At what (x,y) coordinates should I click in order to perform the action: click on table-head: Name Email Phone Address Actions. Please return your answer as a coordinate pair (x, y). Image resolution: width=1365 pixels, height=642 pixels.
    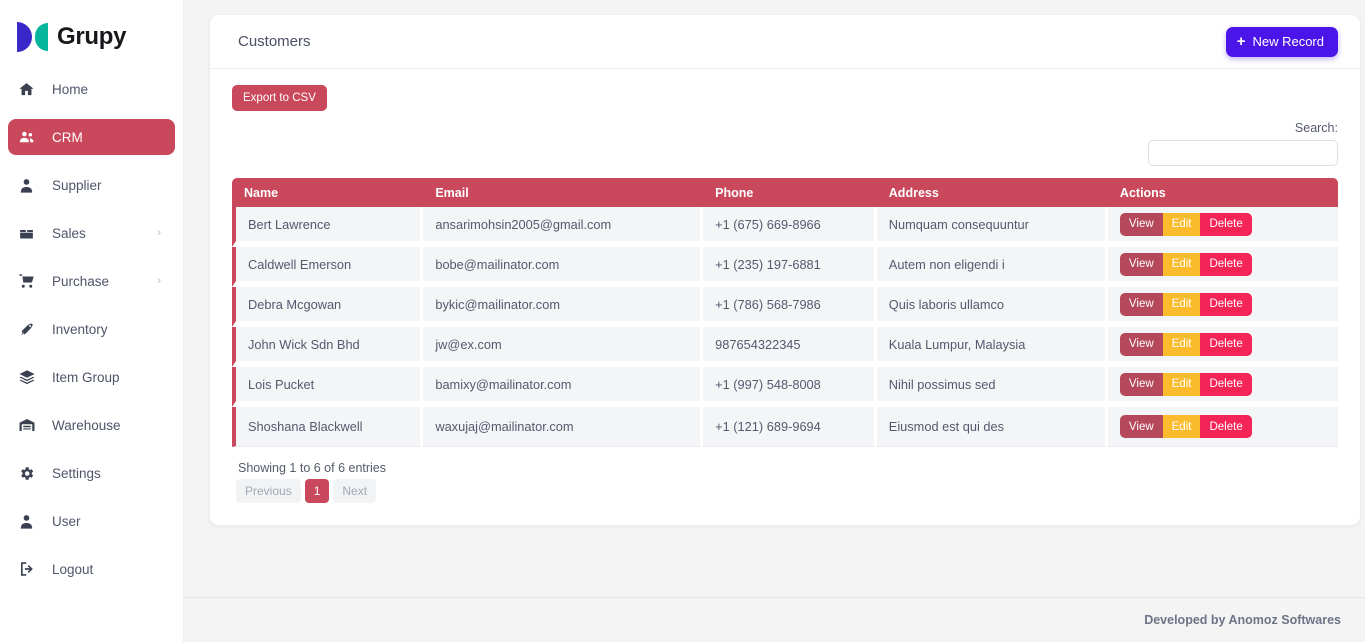
    Looking at the image, I should click on (785, 192).